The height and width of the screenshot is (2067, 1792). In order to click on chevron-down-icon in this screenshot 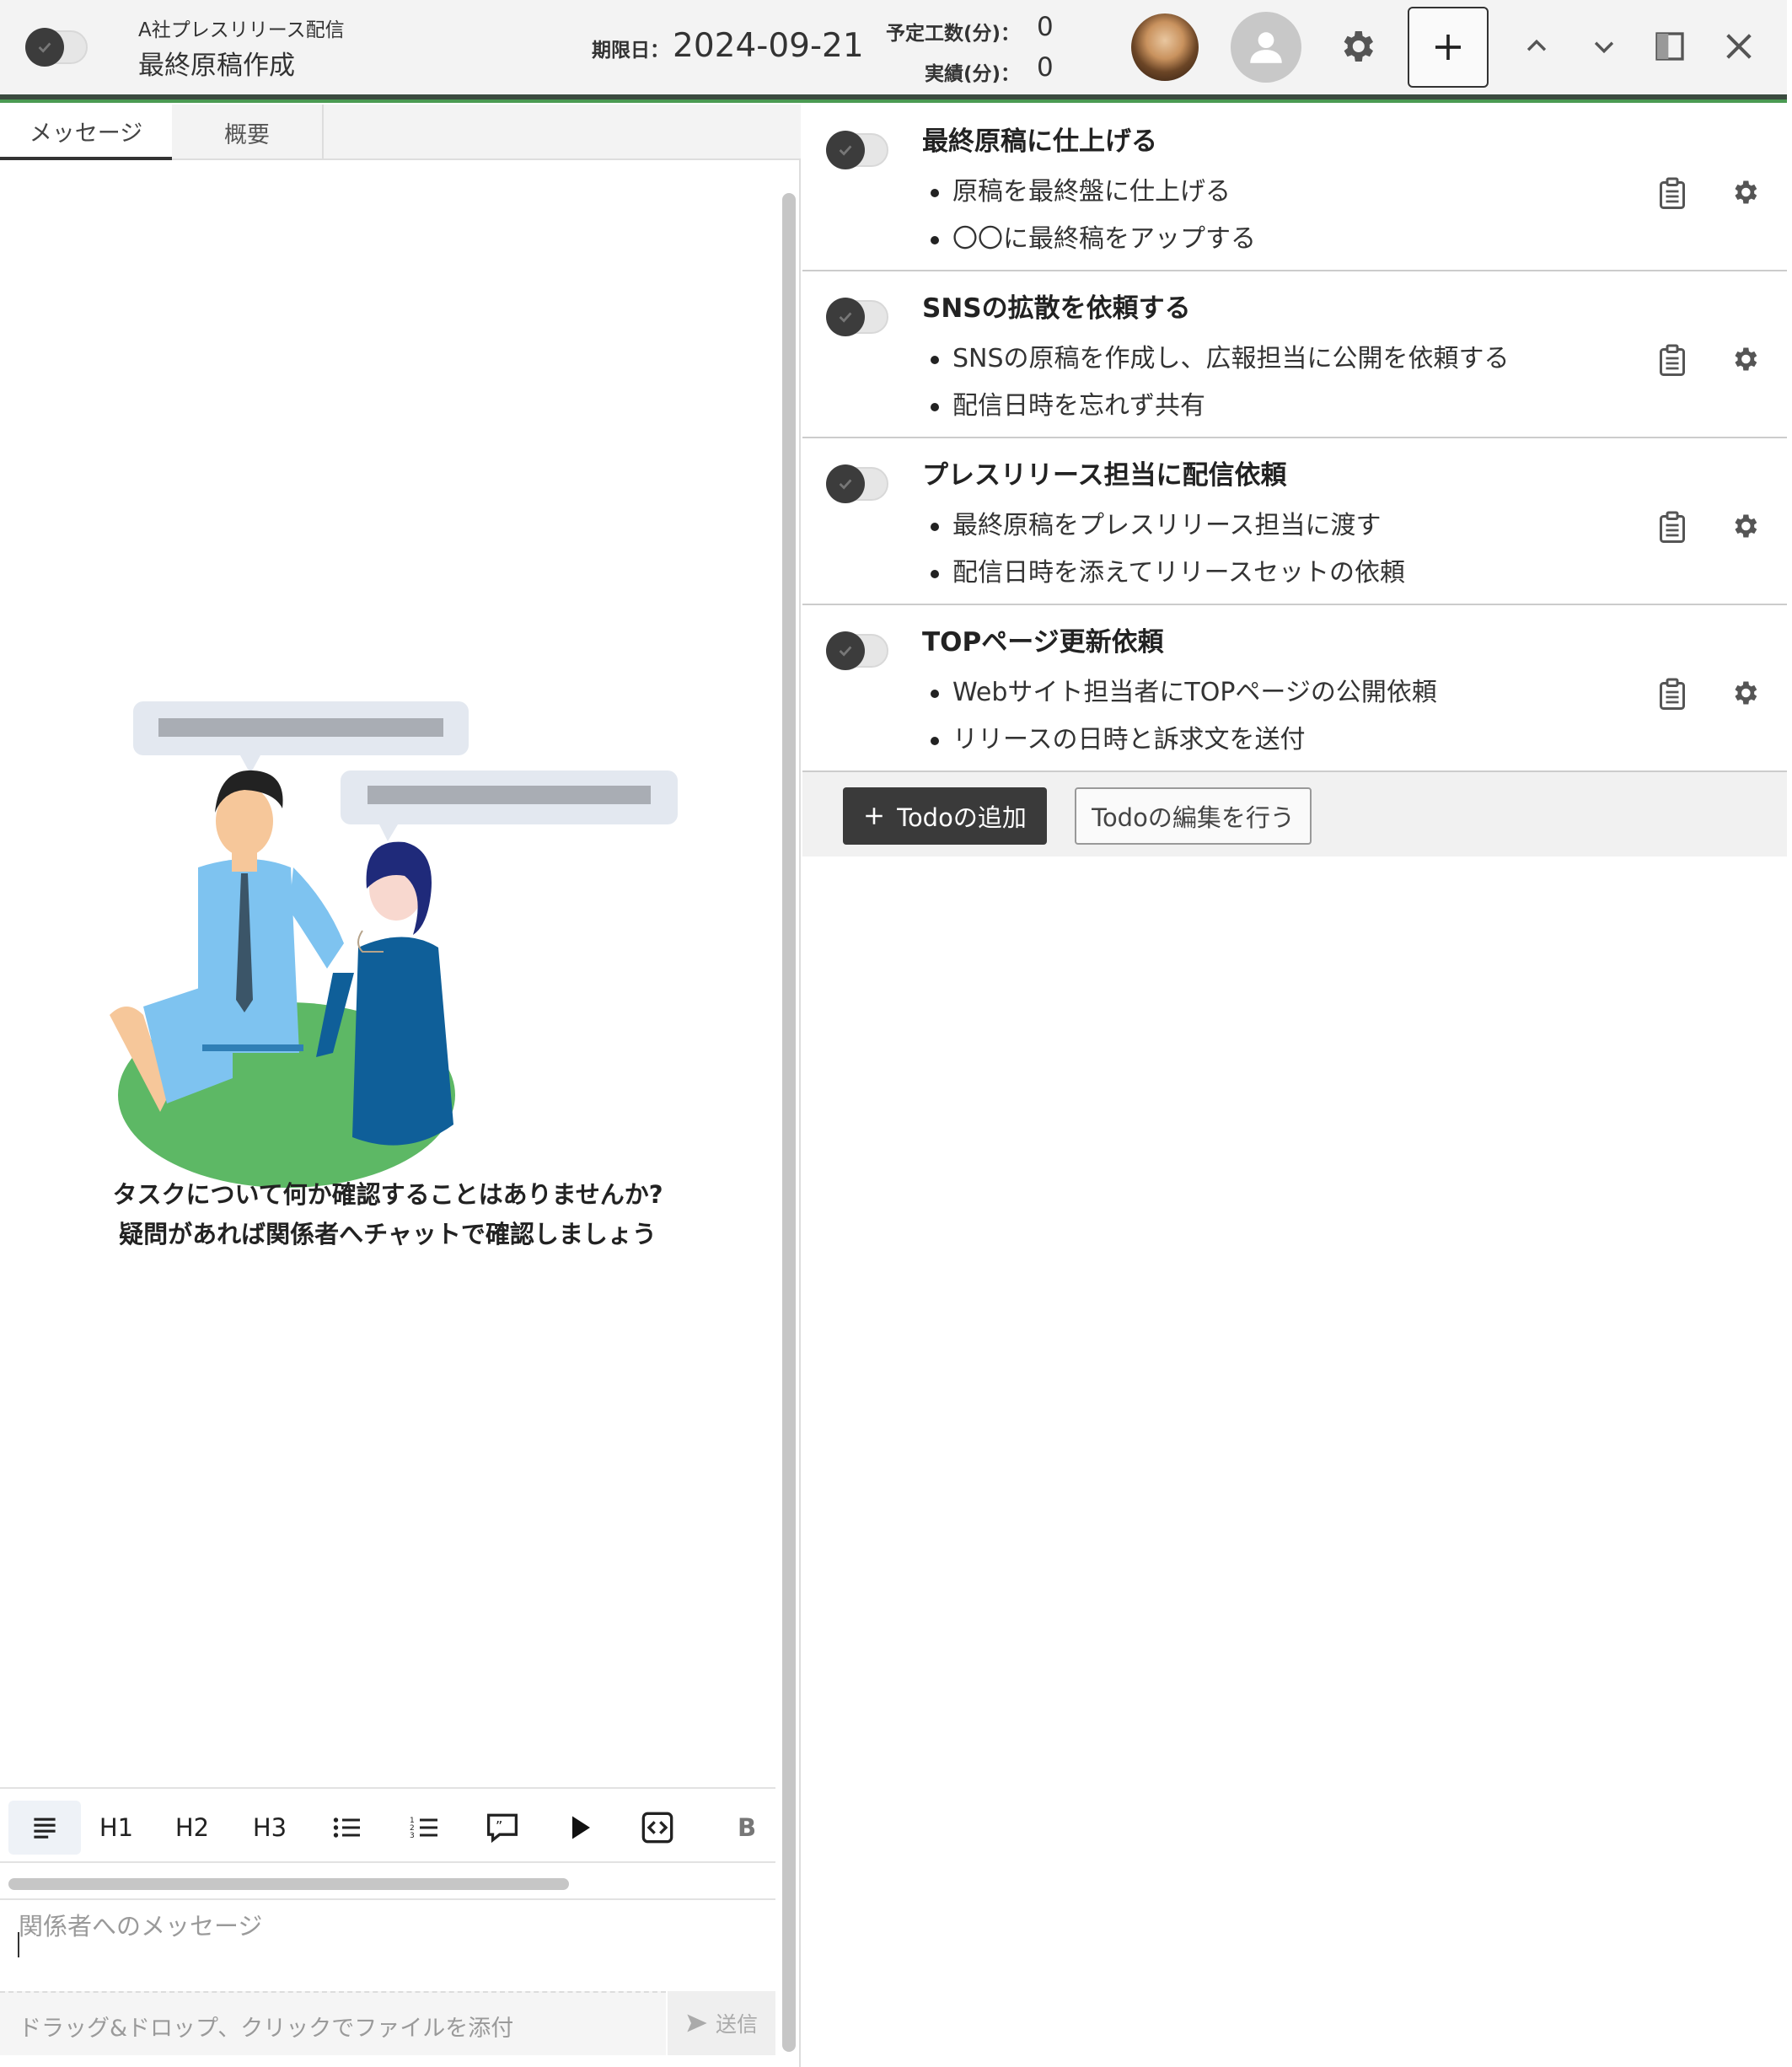, I will do `click(1604, 47)`.